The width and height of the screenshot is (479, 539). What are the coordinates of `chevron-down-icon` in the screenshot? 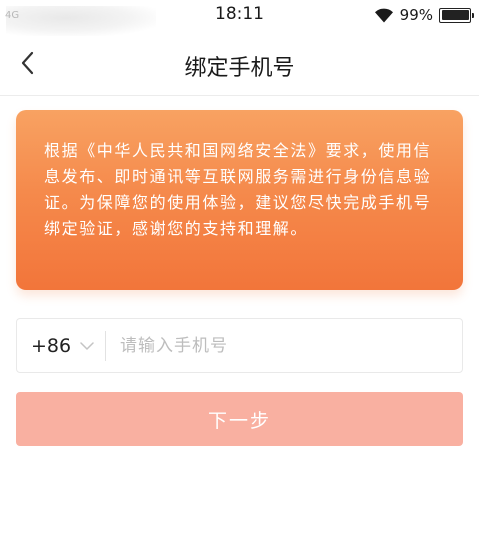 It's located at (87, 345).